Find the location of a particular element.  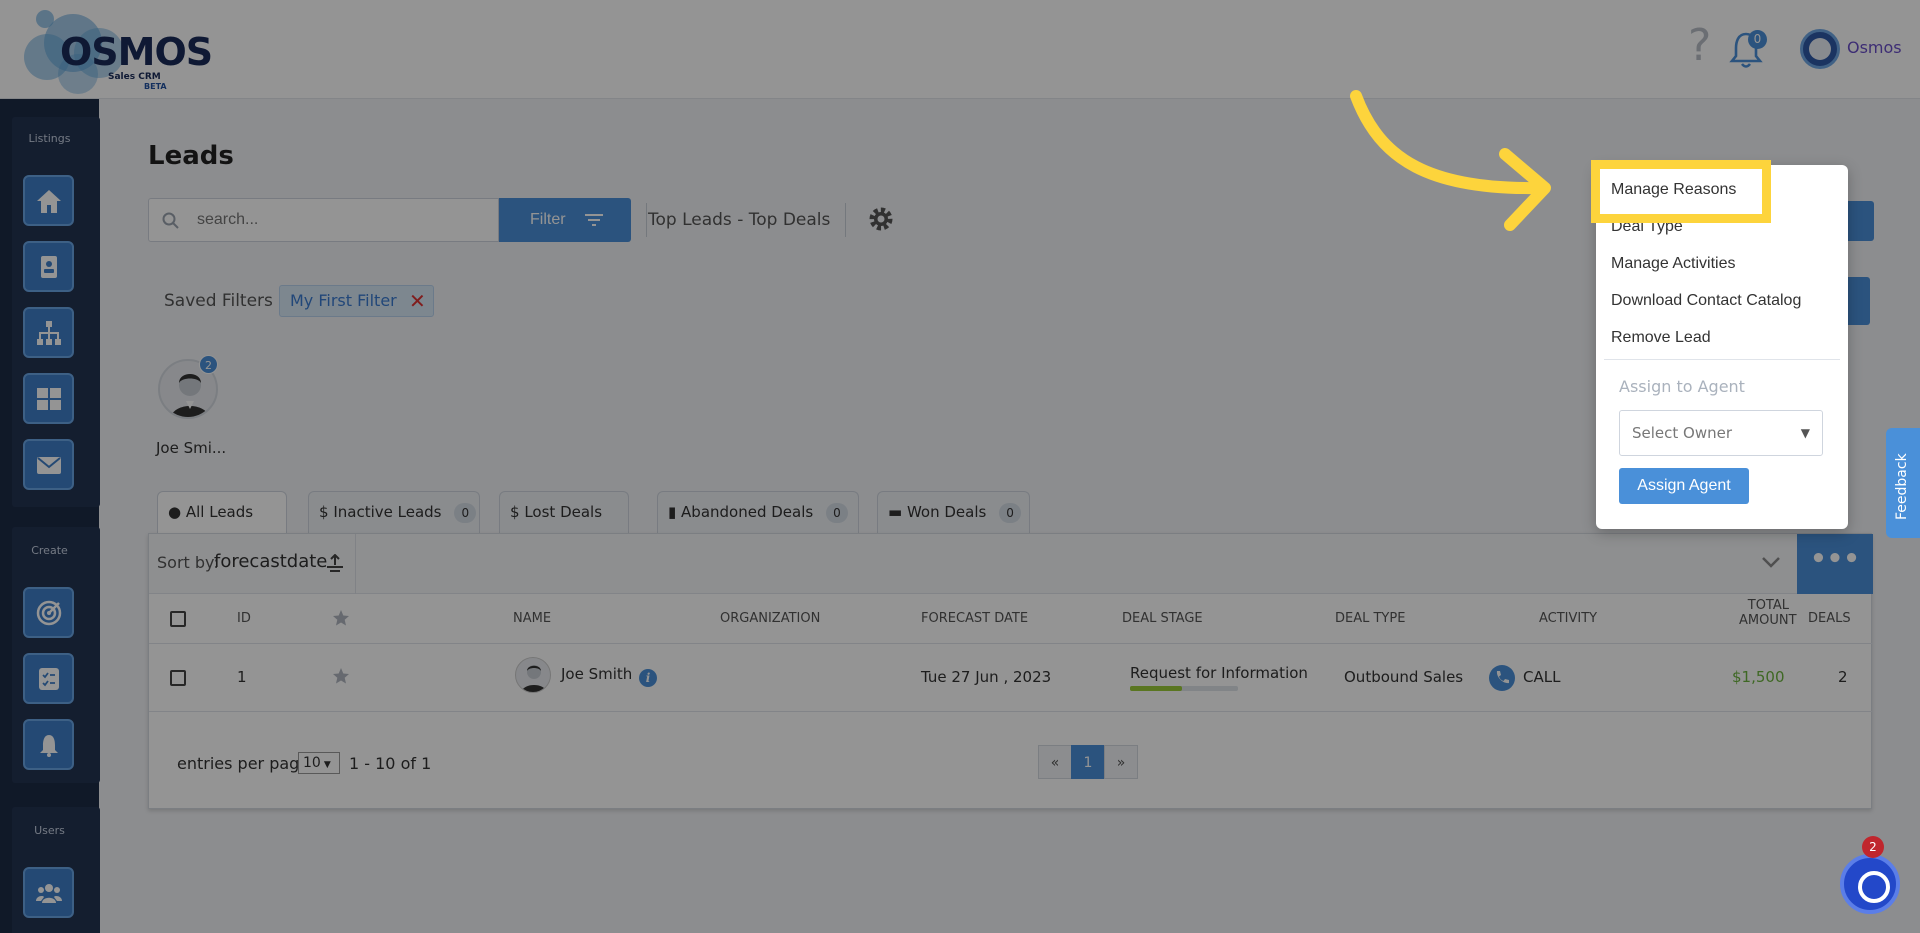

select-owner-dropdown: Select Owner ▼ is located at coordinates (1721, 433).